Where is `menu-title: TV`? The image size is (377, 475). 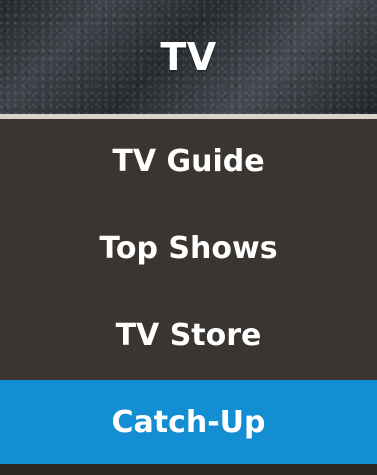
menu-title: TV is located at coordinates (188, 57).